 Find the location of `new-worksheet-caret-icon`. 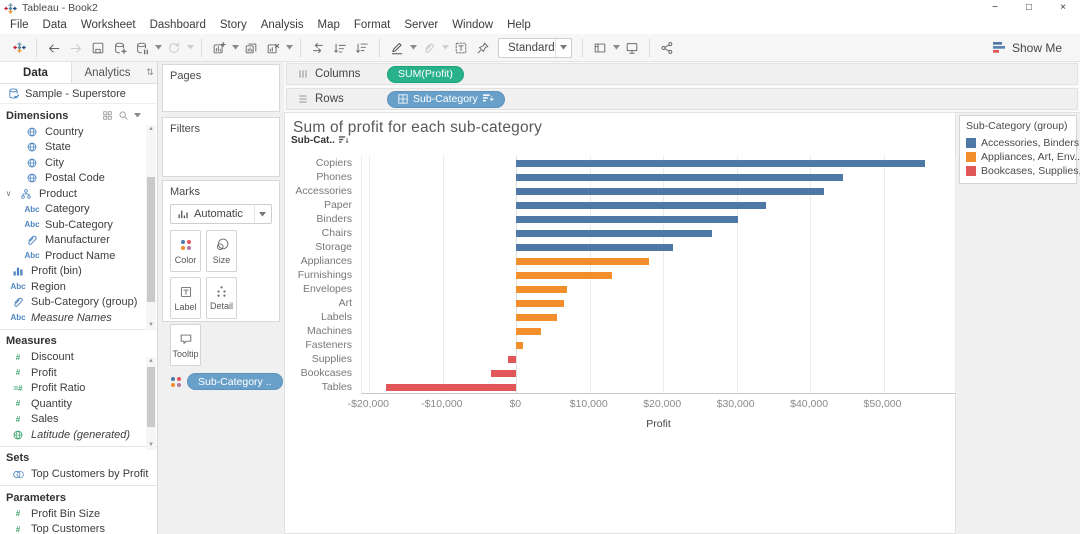

new-worksheet-caret-icon is located at coordinates (235, 47).